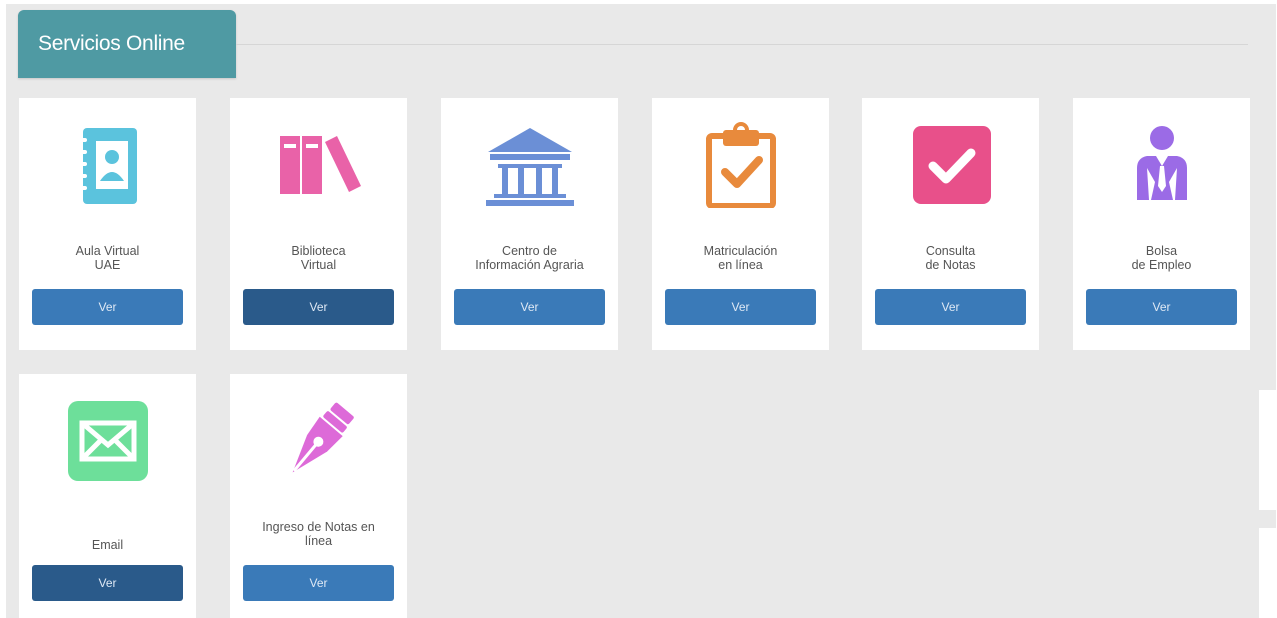  I want to click on card-consulta-de-notas: Consulta de Notas Ver, so click(950, 224).